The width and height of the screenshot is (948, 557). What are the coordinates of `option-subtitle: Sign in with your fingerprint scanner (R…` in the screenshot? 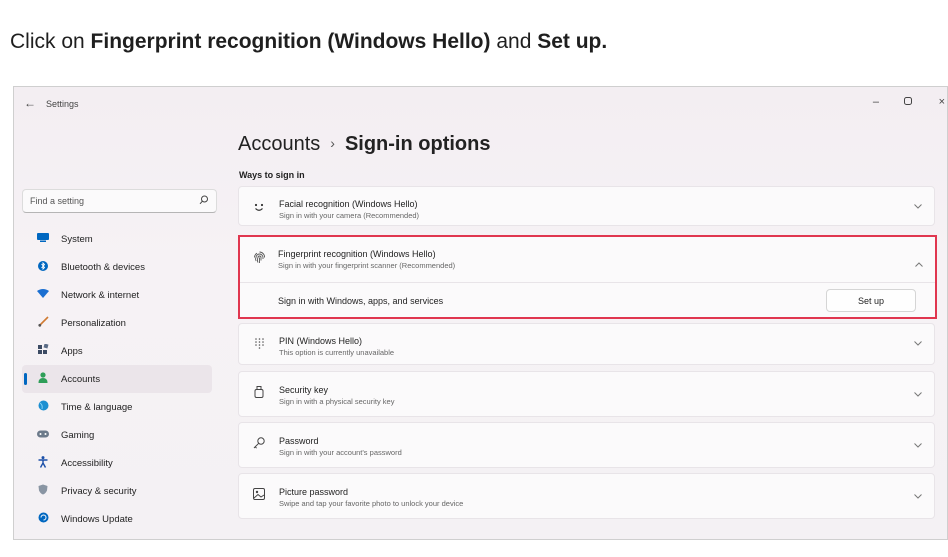 It's located at (367, 265).